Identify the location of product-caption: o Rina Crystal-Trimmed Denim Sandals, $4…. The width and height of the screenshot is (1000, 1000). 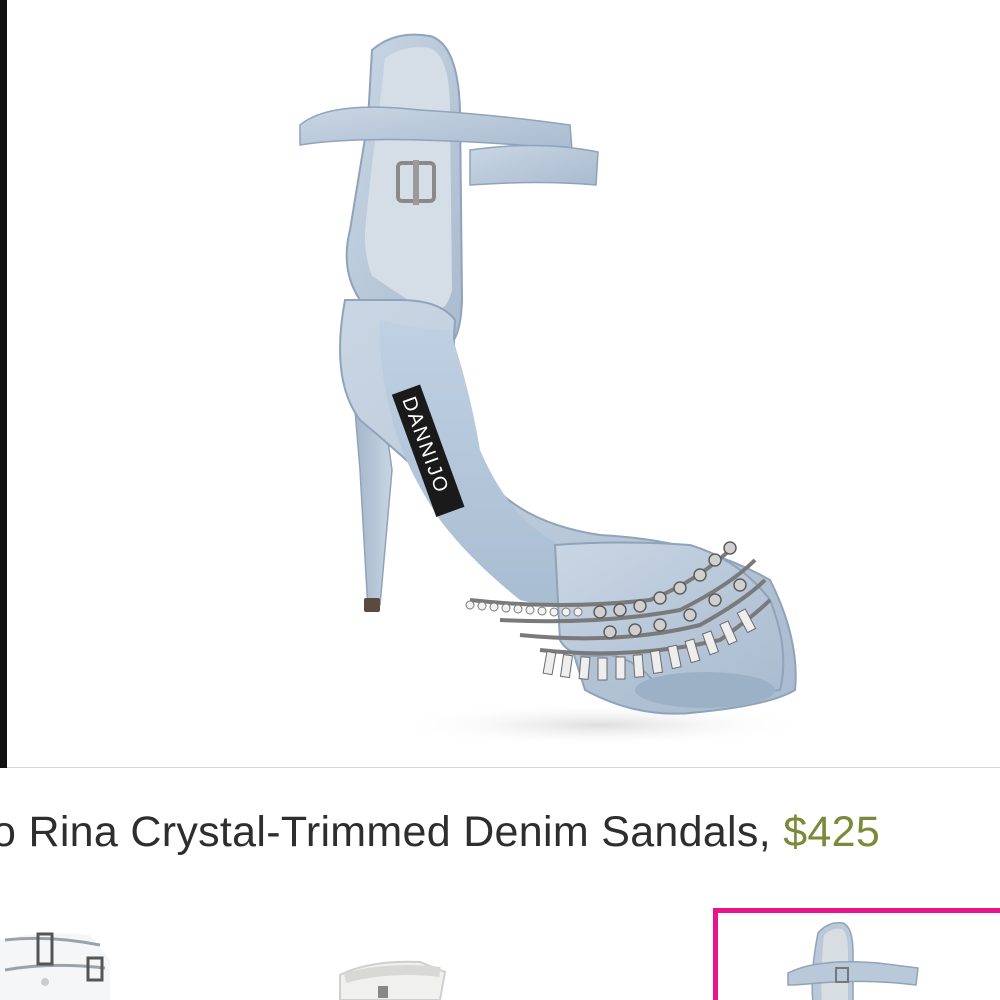
(440, 832).